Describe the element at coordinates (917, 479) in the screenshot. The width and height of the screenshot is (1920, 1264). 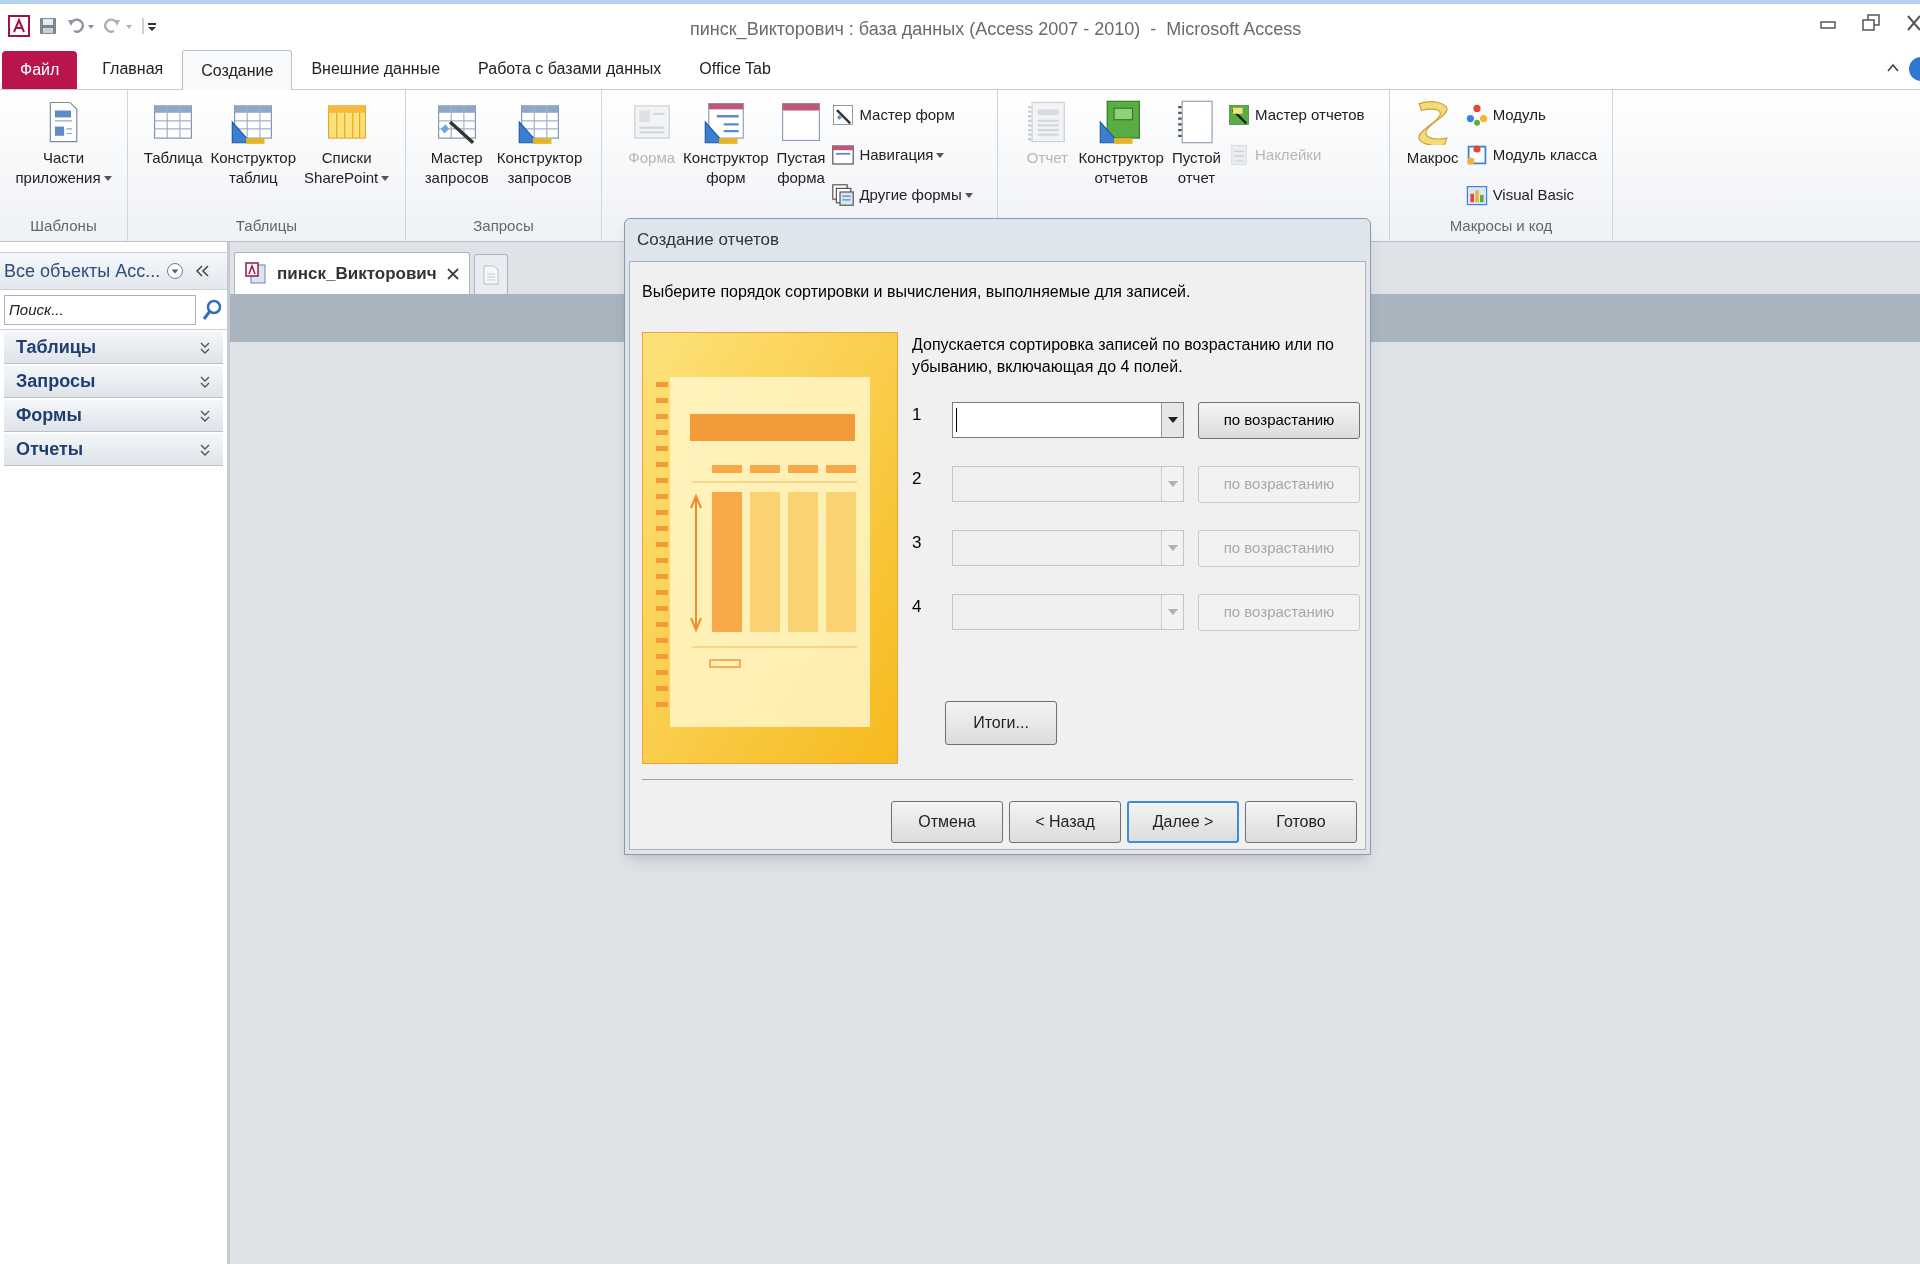
I see `sort-number: 2` at that location.